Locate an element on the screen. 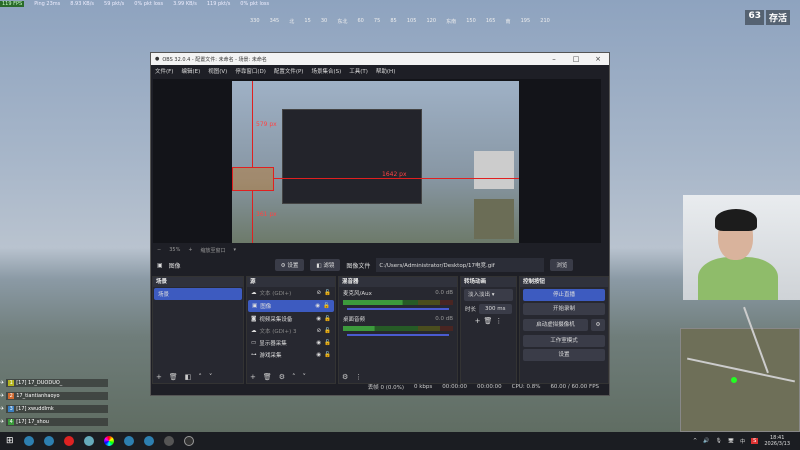 This screenshot has height=450, width=800. menu-item: 场景集合(S) is located at coordinates (326, 71).